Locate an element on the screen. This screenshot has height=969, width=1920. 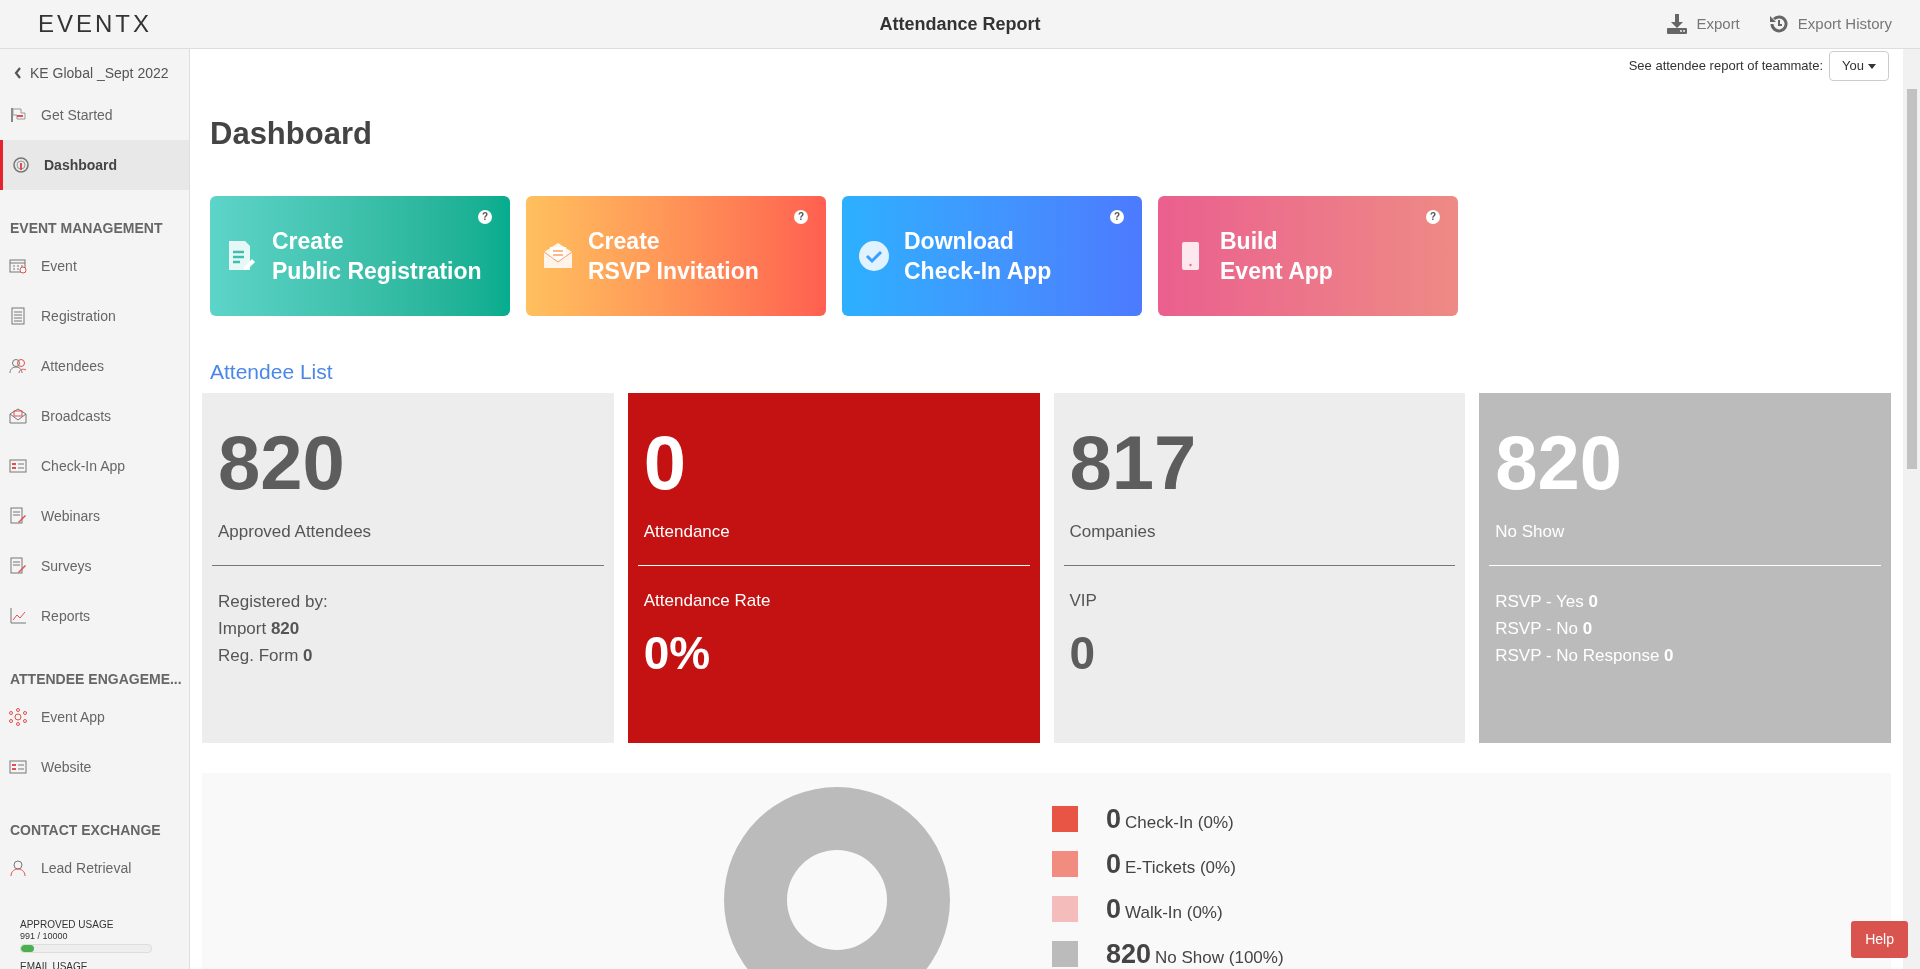
export-button: Export is located at coordinates (1703, 24).